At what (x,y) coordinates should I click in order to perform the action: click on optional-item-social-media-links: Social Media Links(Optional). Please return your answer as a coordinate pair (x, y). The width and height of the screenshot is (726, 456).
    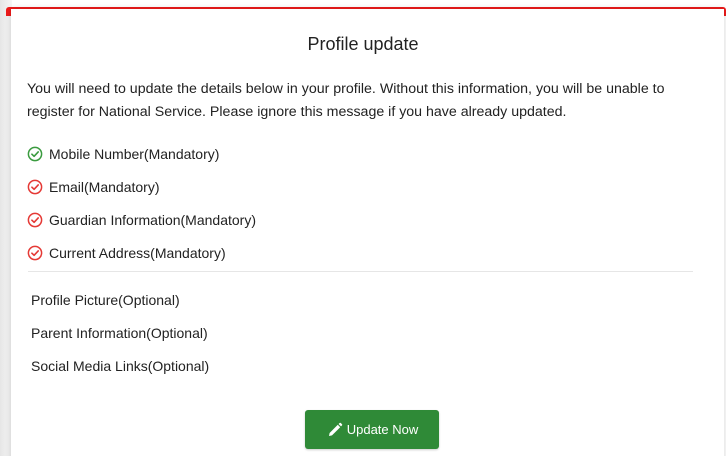
    Looking at the image, I should click on (120, 365).